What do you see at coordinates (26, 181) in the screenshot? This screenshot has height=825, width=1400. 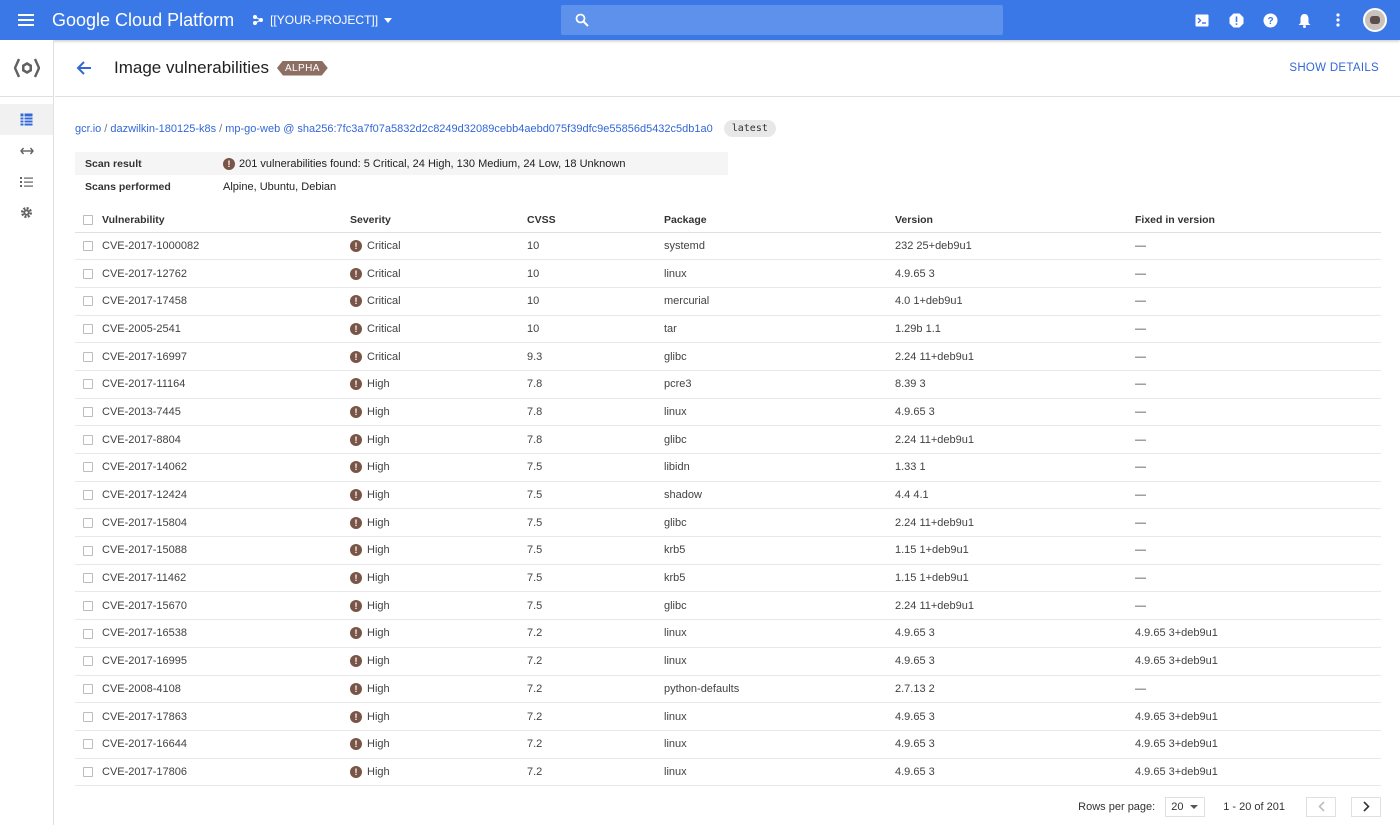 I see `nav-build-history` at bounding box center [26, 181].